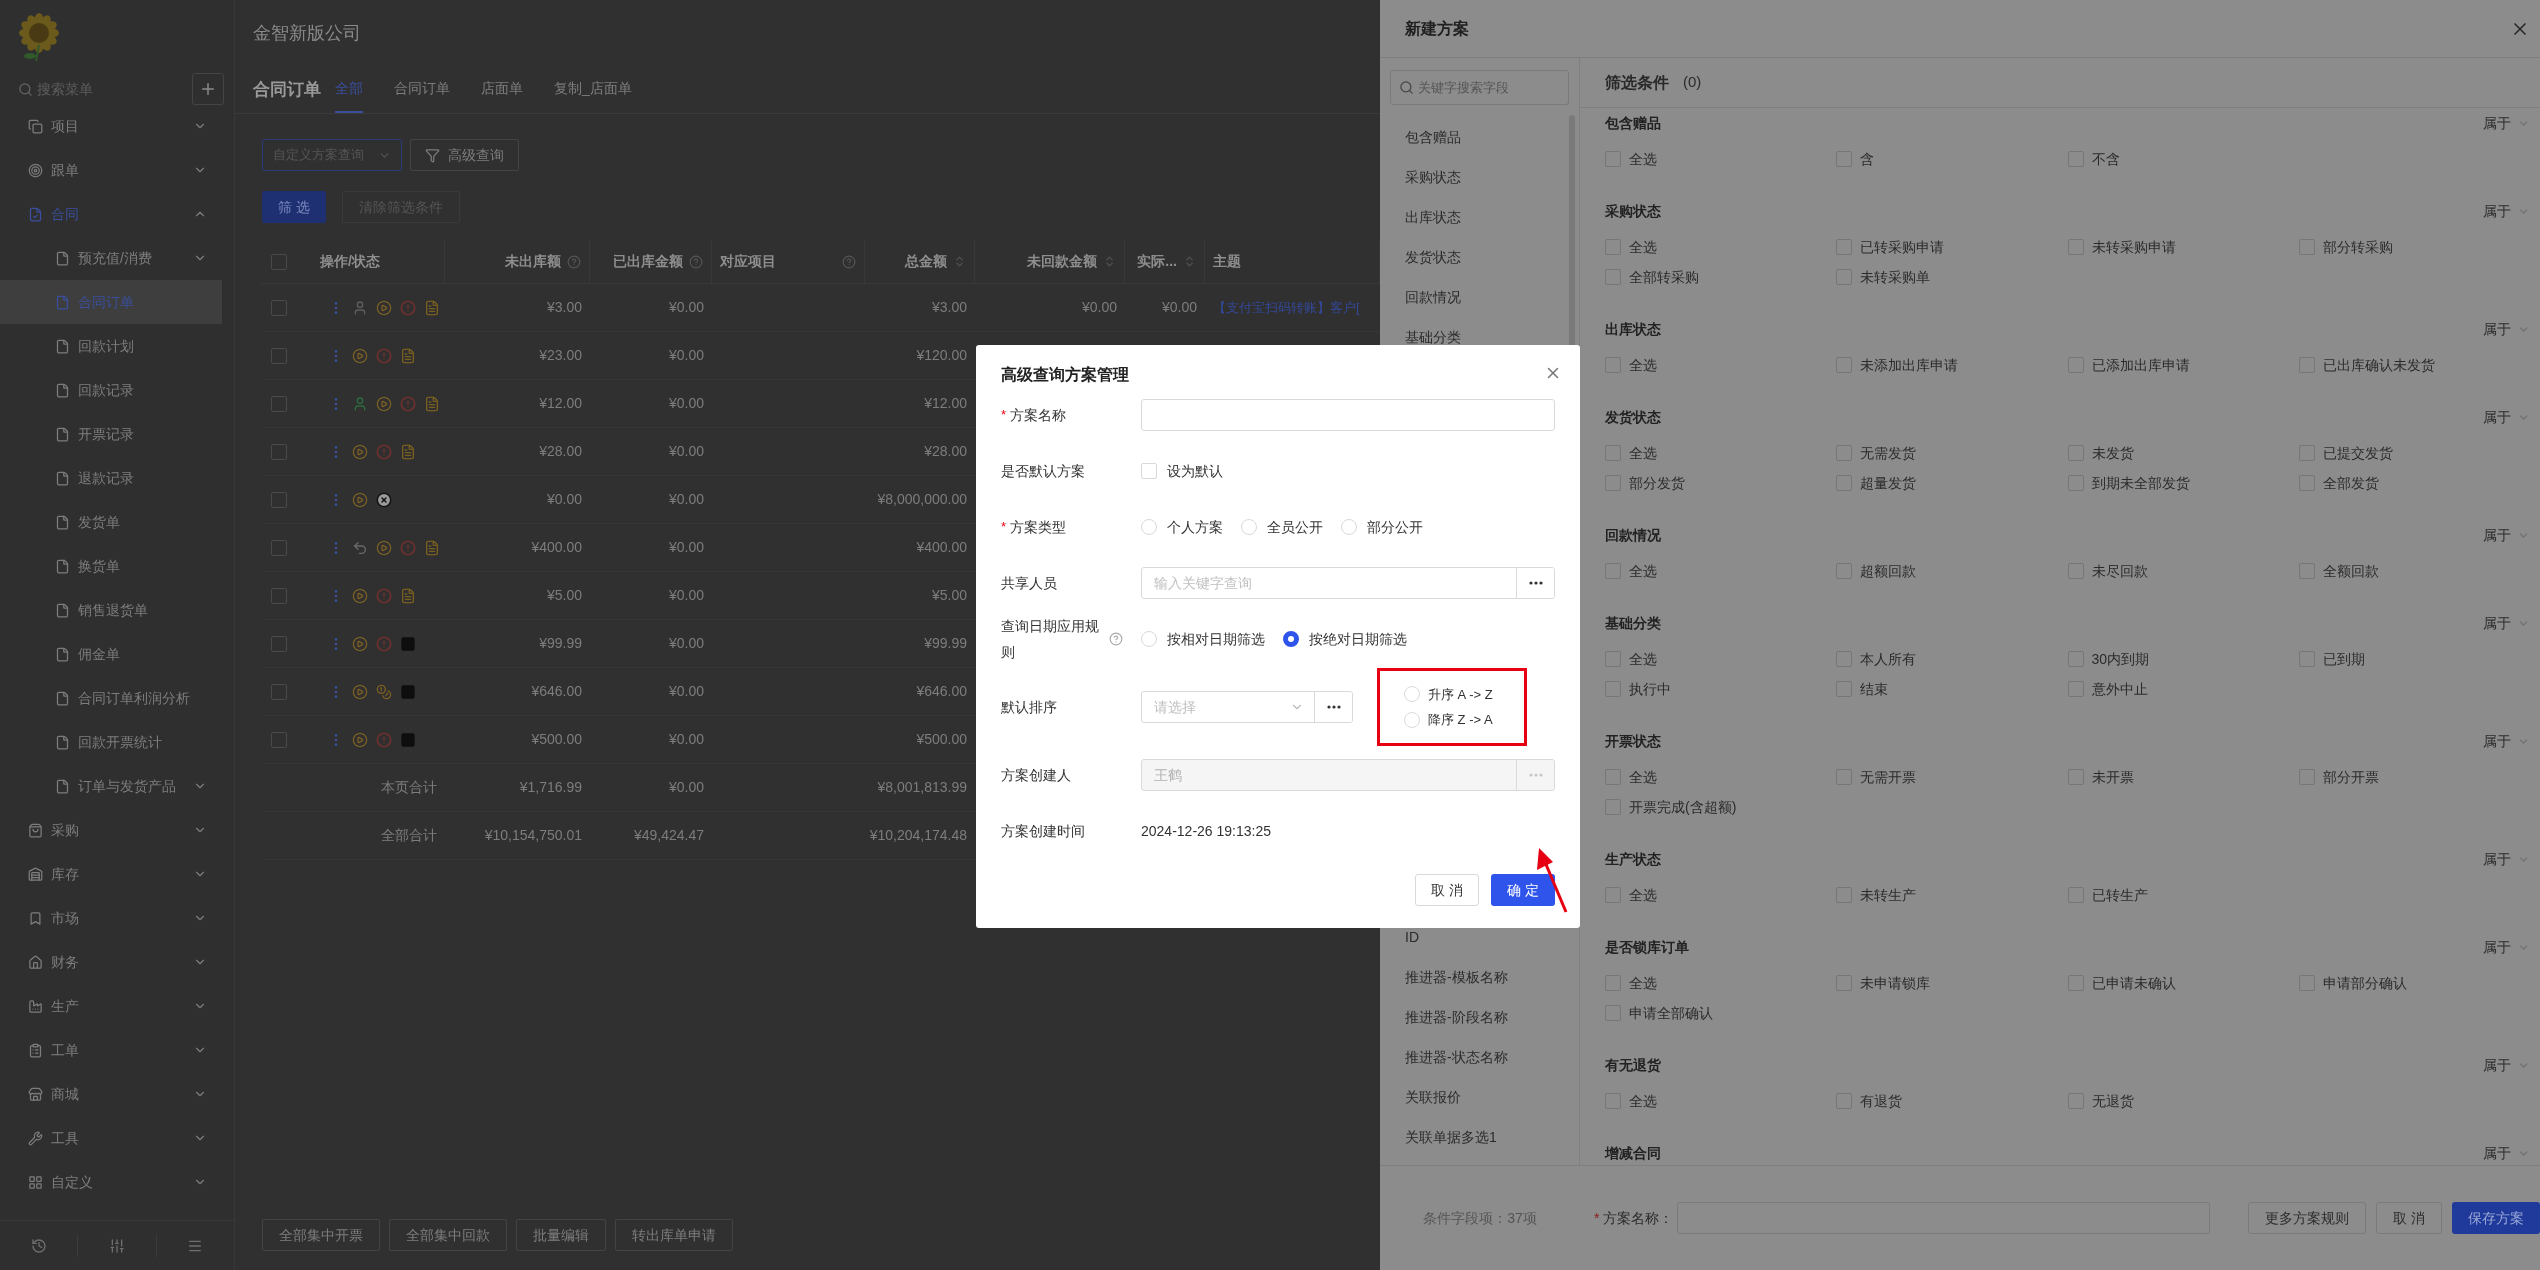  Describe the element at coordinates (2307, 1218) in the screenshot. I see `footer-button: 更多方案规则` at that location.